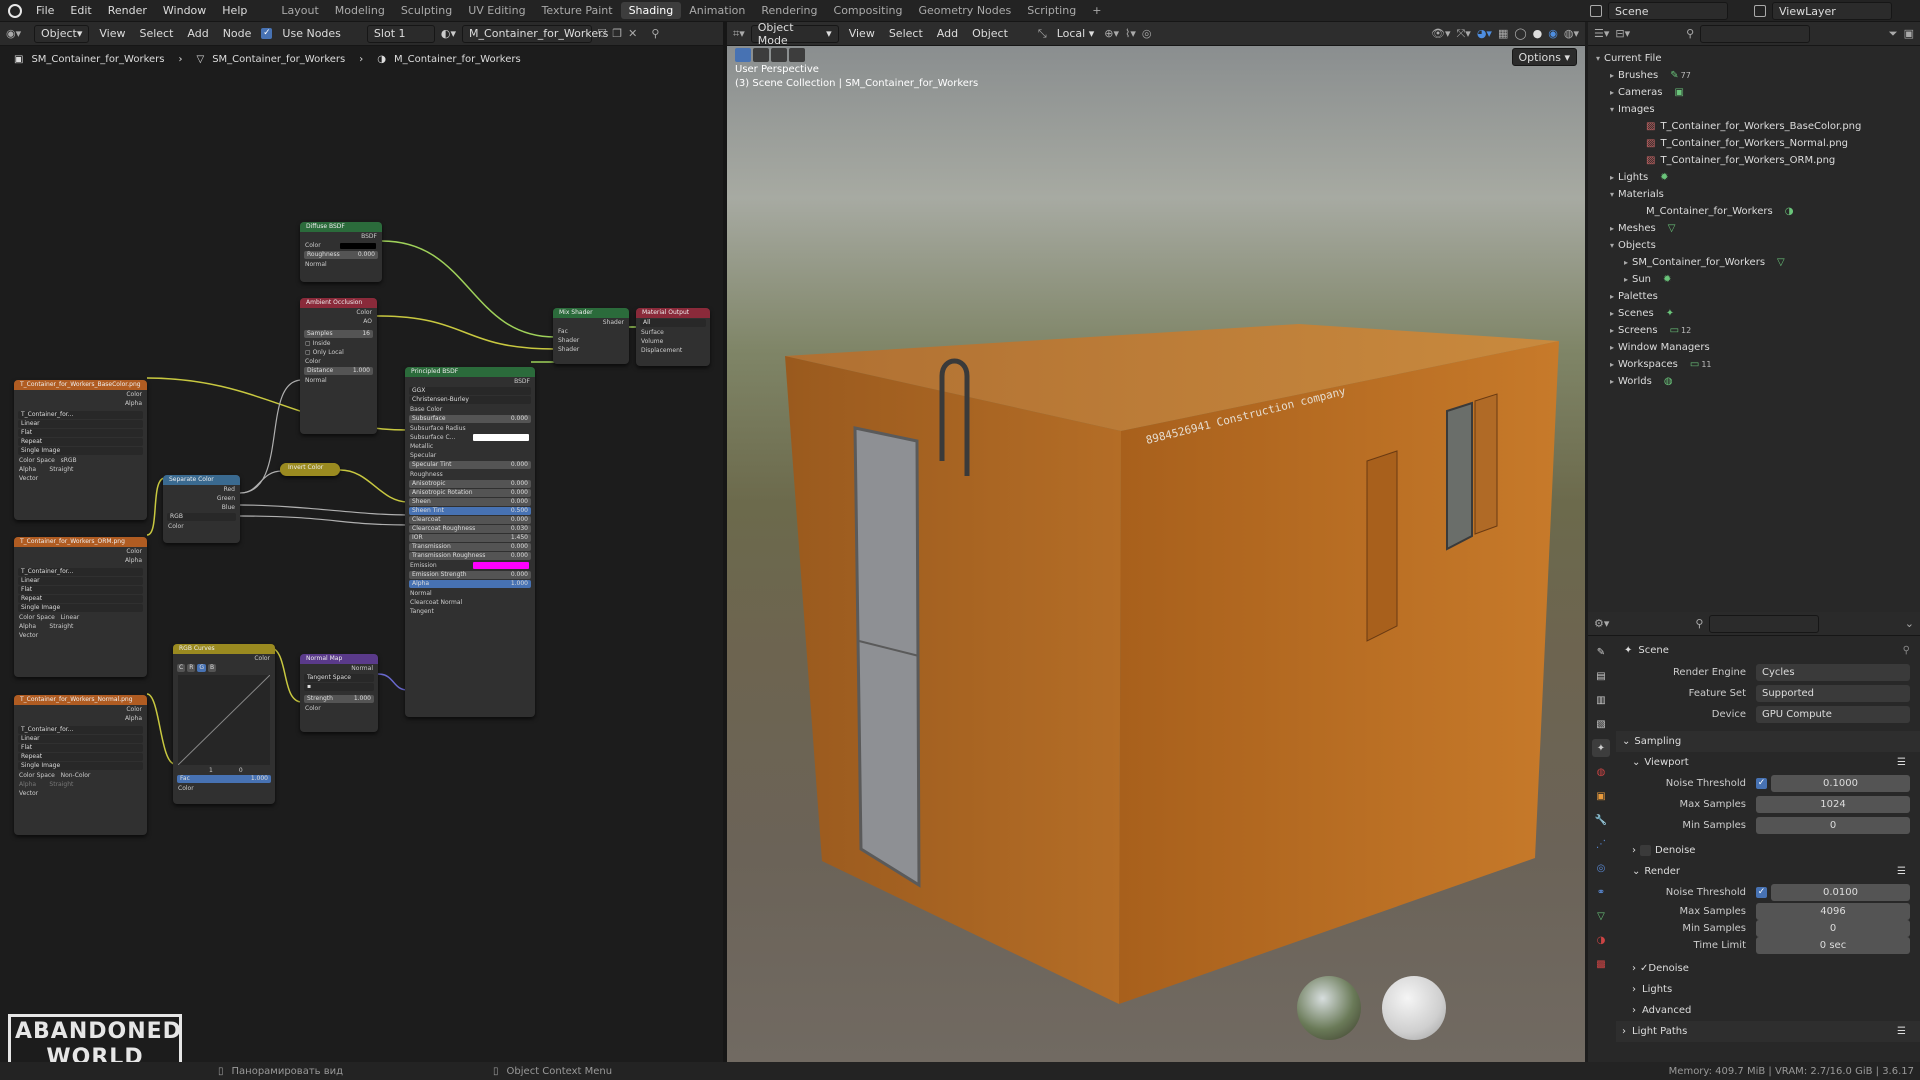 This screenshot has height=1080, width=1920. What do you see at coordinates (1601, 748) in the screenshot?
I see `scene-tab-icon: ✦` at bounding box center [1601, 748].